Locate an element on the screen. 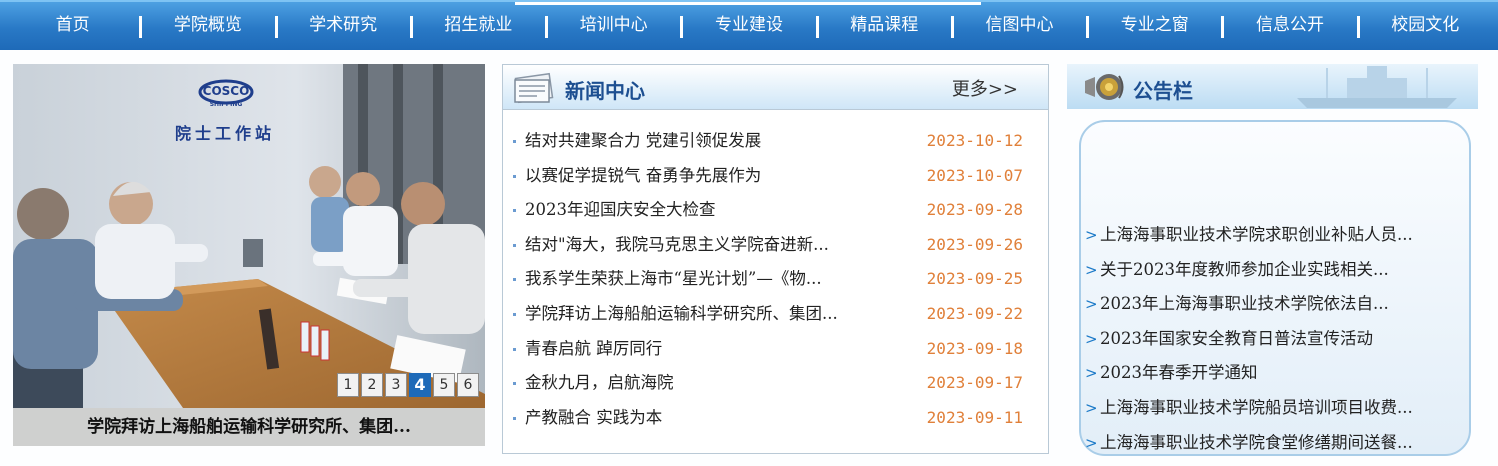 Image resolution: width=1498 pixels, height=466 pixels. notice-header: 公告栏 is located at coordinates (1272, 86).